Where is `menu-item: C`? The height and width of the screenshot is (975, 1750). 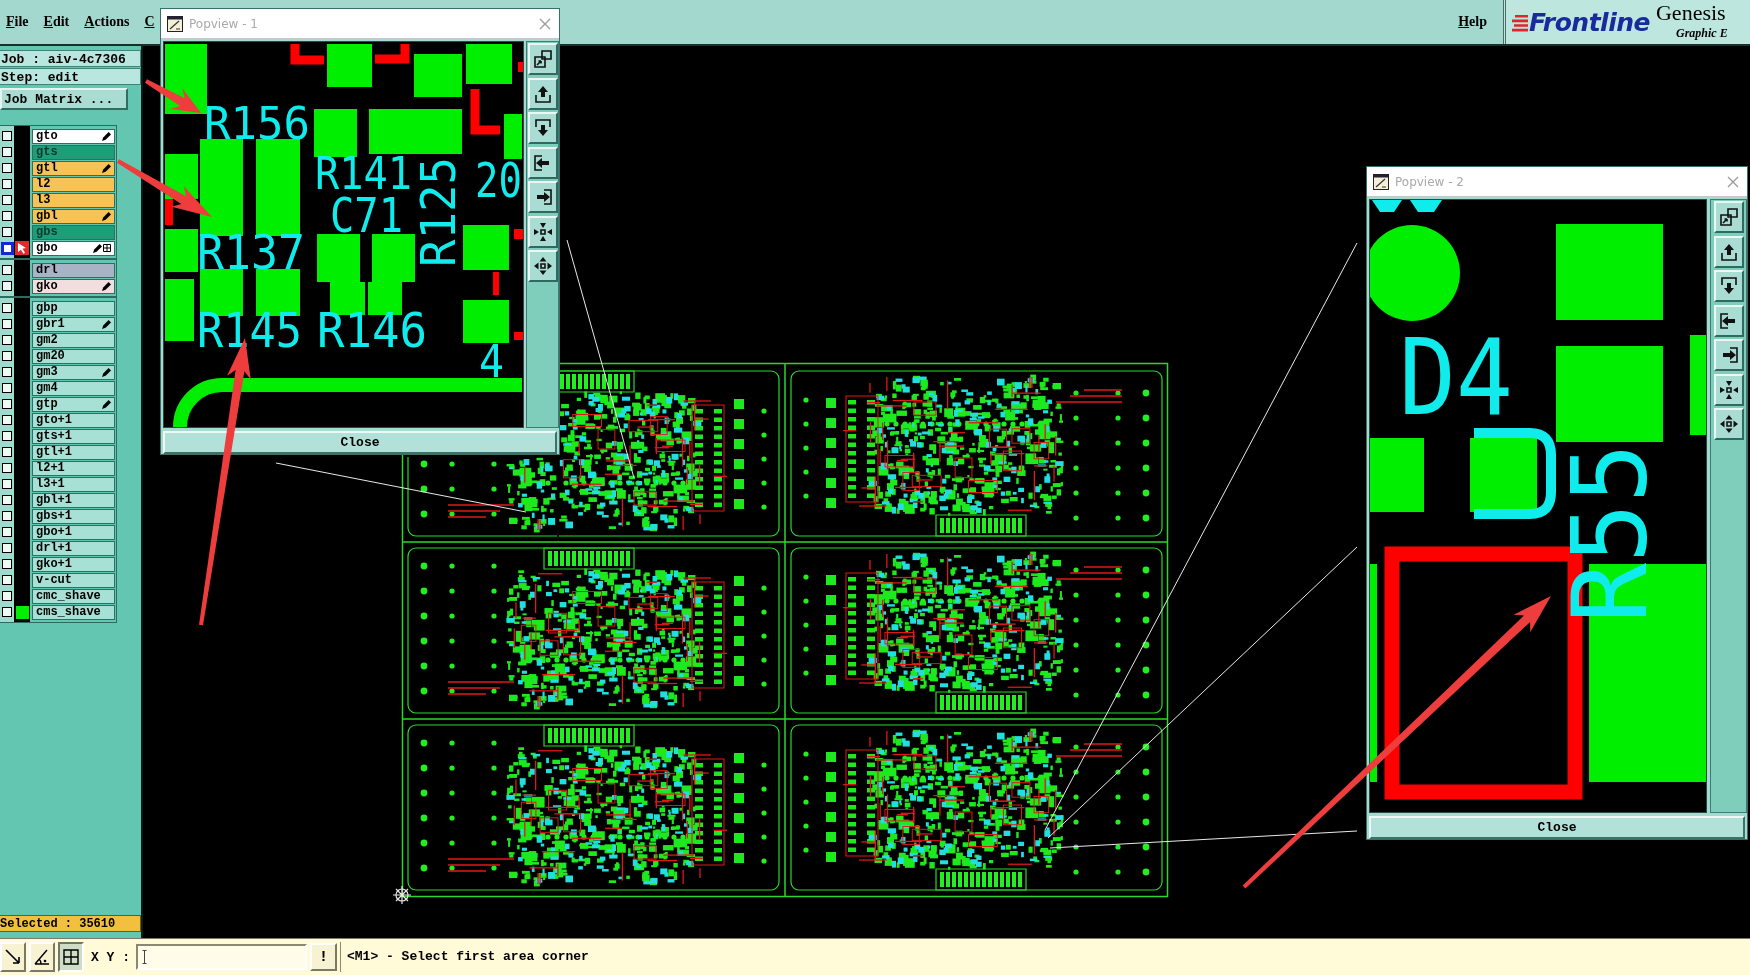 menu-item: C is located at coordinates (149, 22).